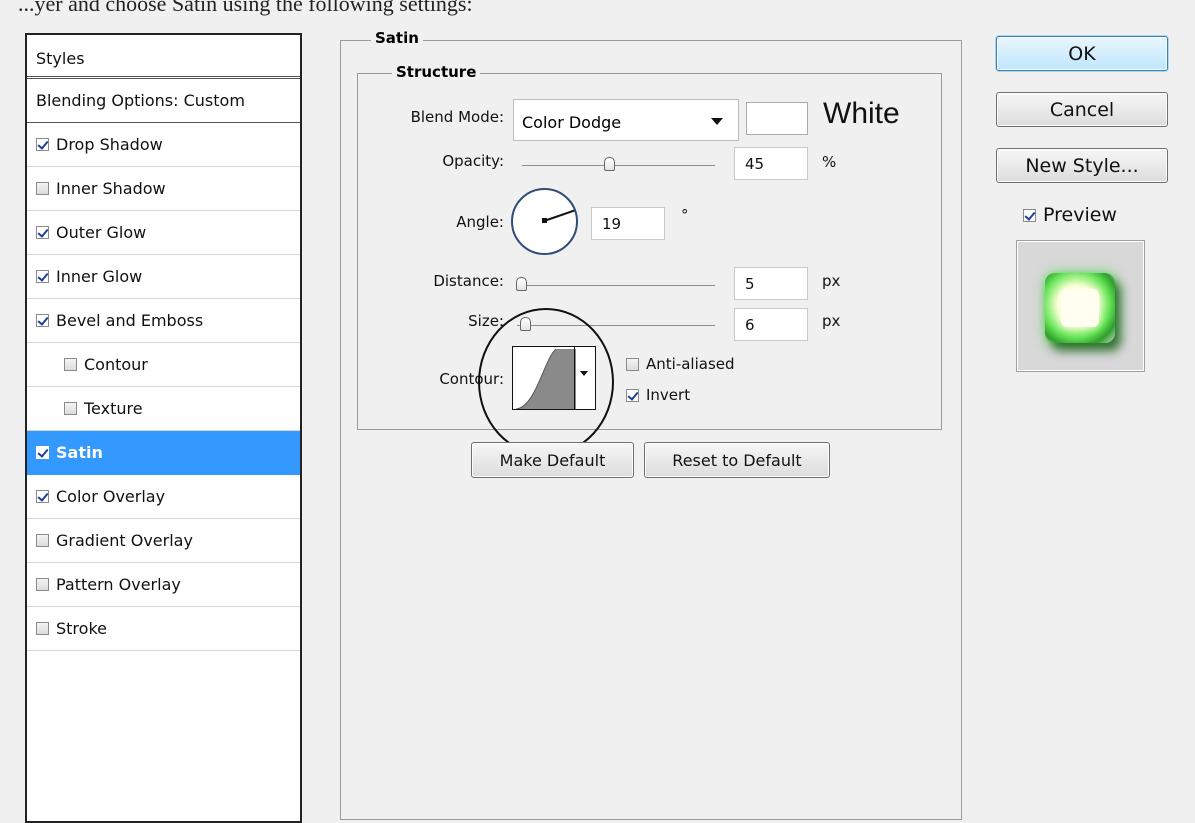  Describe the element at coordinates (771, 163) in the screenshot. I see `opacity-input: 45` at that location.